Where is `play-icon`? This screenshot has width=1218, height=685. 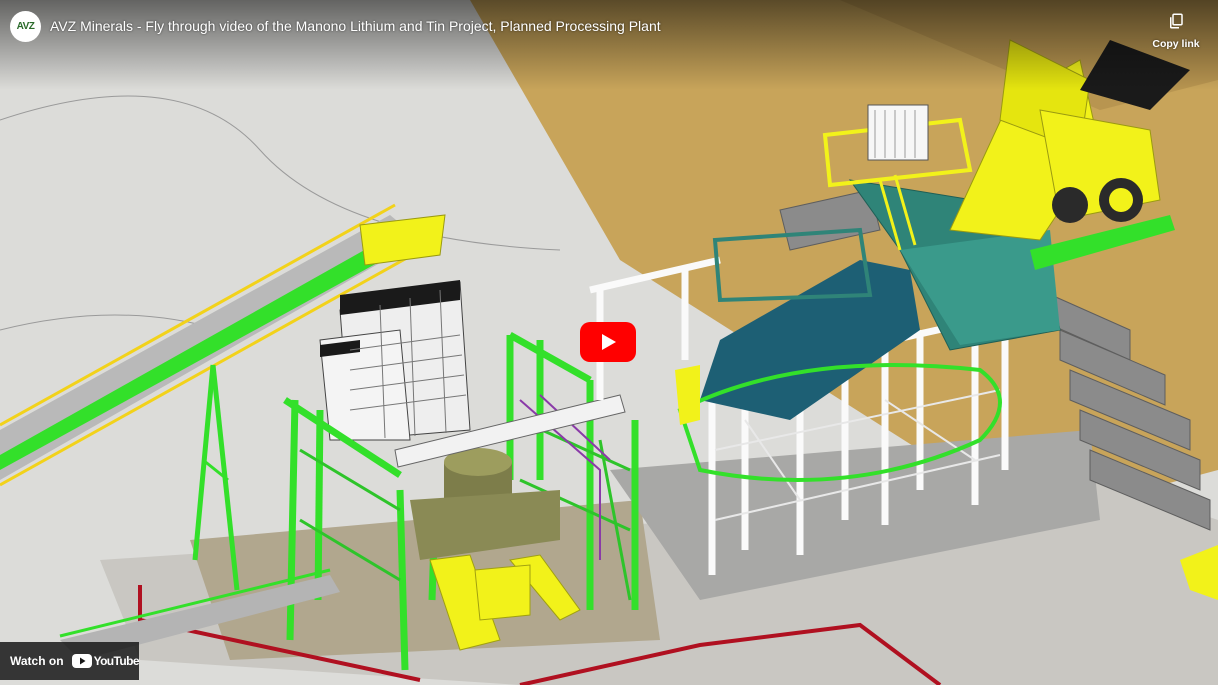 play-icon is located at coordinates (608, 342).